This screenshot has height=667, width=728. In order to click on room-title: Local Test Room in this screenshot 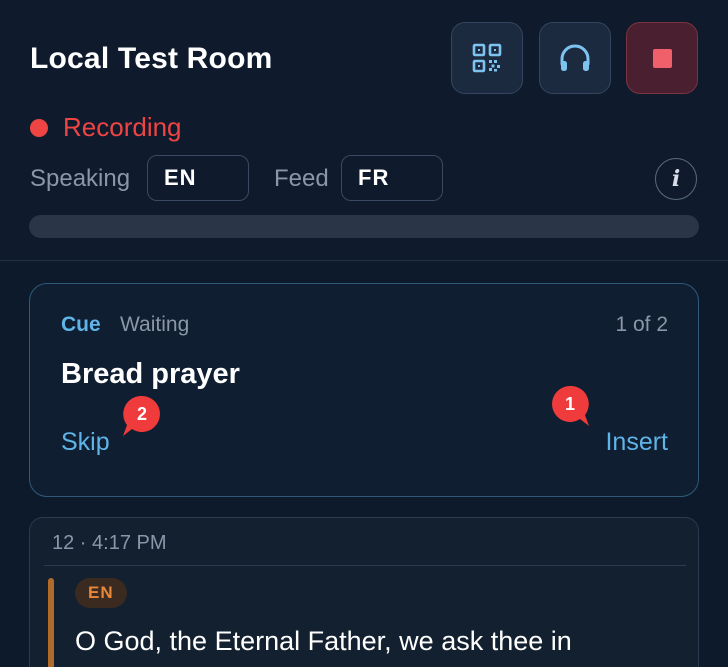, I will do `click(151, 58)`.